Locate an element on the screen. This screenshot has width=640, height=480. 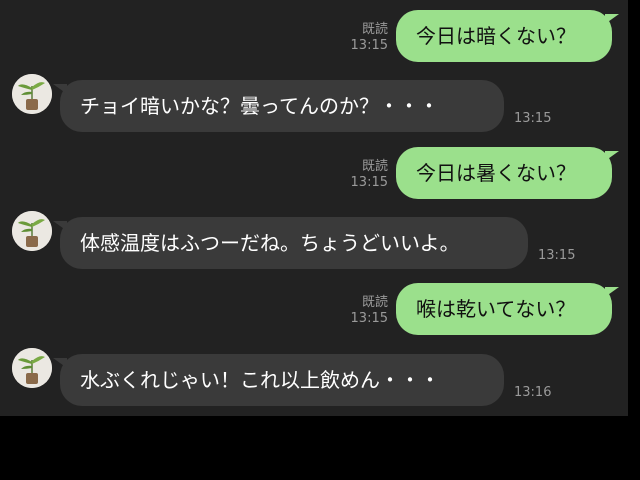
incoming-message-bubble: チョイ暗いかな？曇ってんのか？・・・ is located at coordinates (278, 106).